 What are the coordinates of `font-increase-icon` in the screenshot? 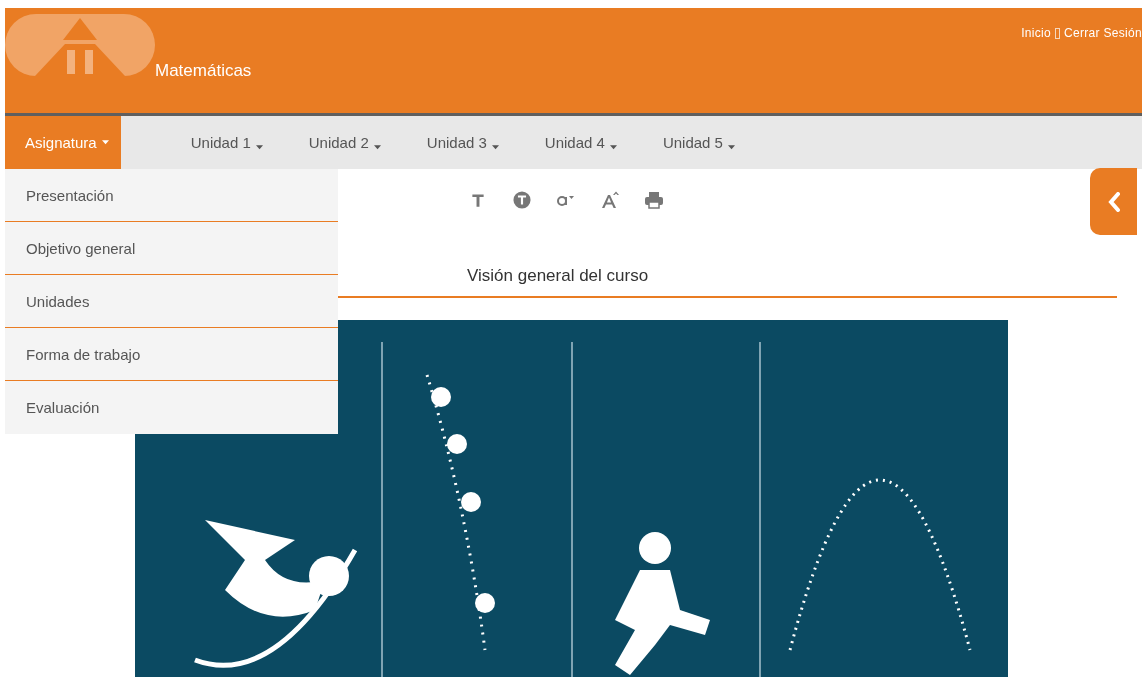 It's located at (610, 200).